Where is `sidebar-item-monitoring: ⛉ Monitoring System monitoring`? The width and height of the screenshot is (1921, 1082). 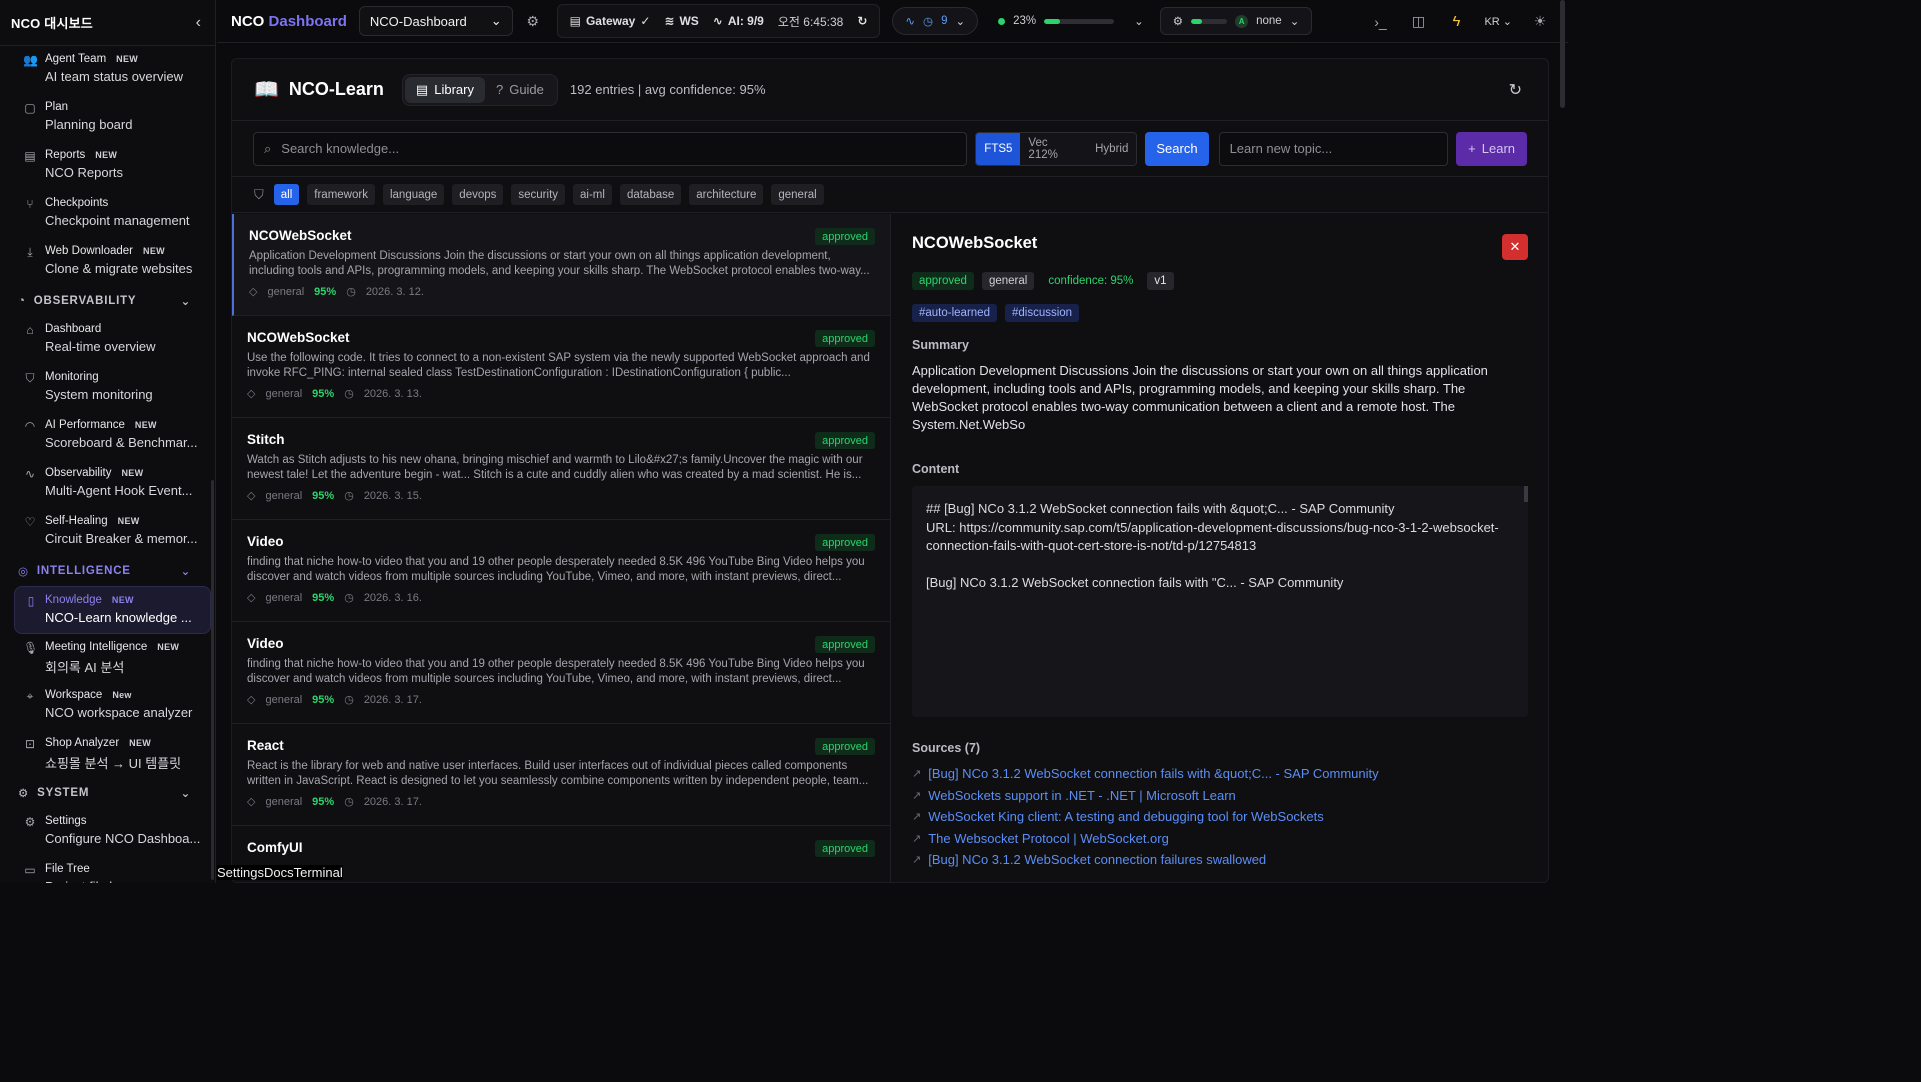 sidebar-item-monitoring: ⛉ Monitoring System monitoring is located at coordinates (107, 388).